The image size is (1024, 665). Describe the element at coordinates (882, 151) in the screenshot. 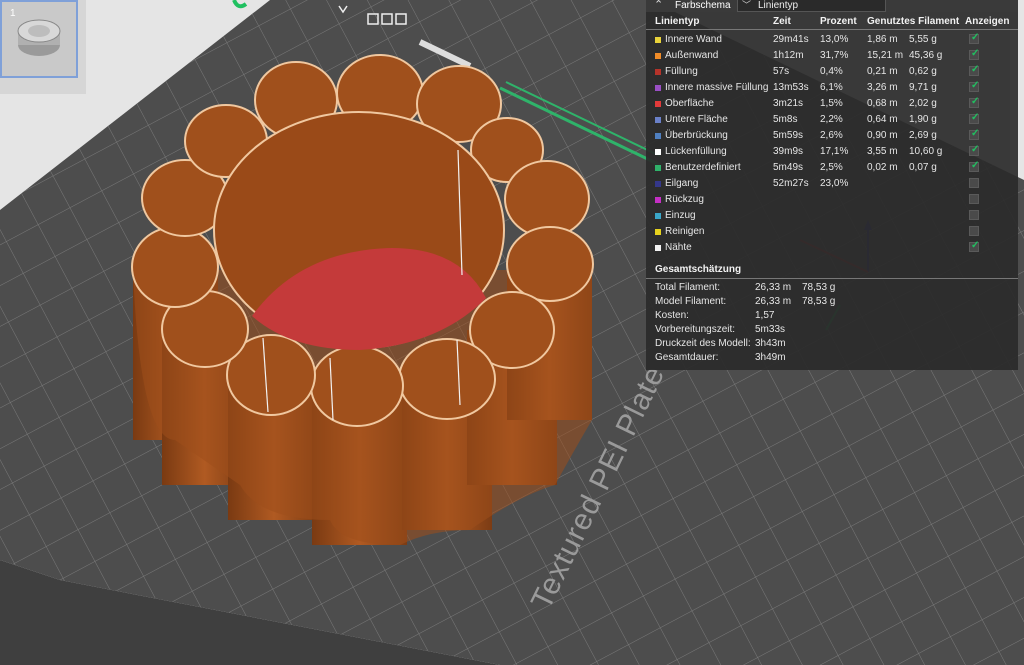

I see `filament-length: 3,55 m` at that location.